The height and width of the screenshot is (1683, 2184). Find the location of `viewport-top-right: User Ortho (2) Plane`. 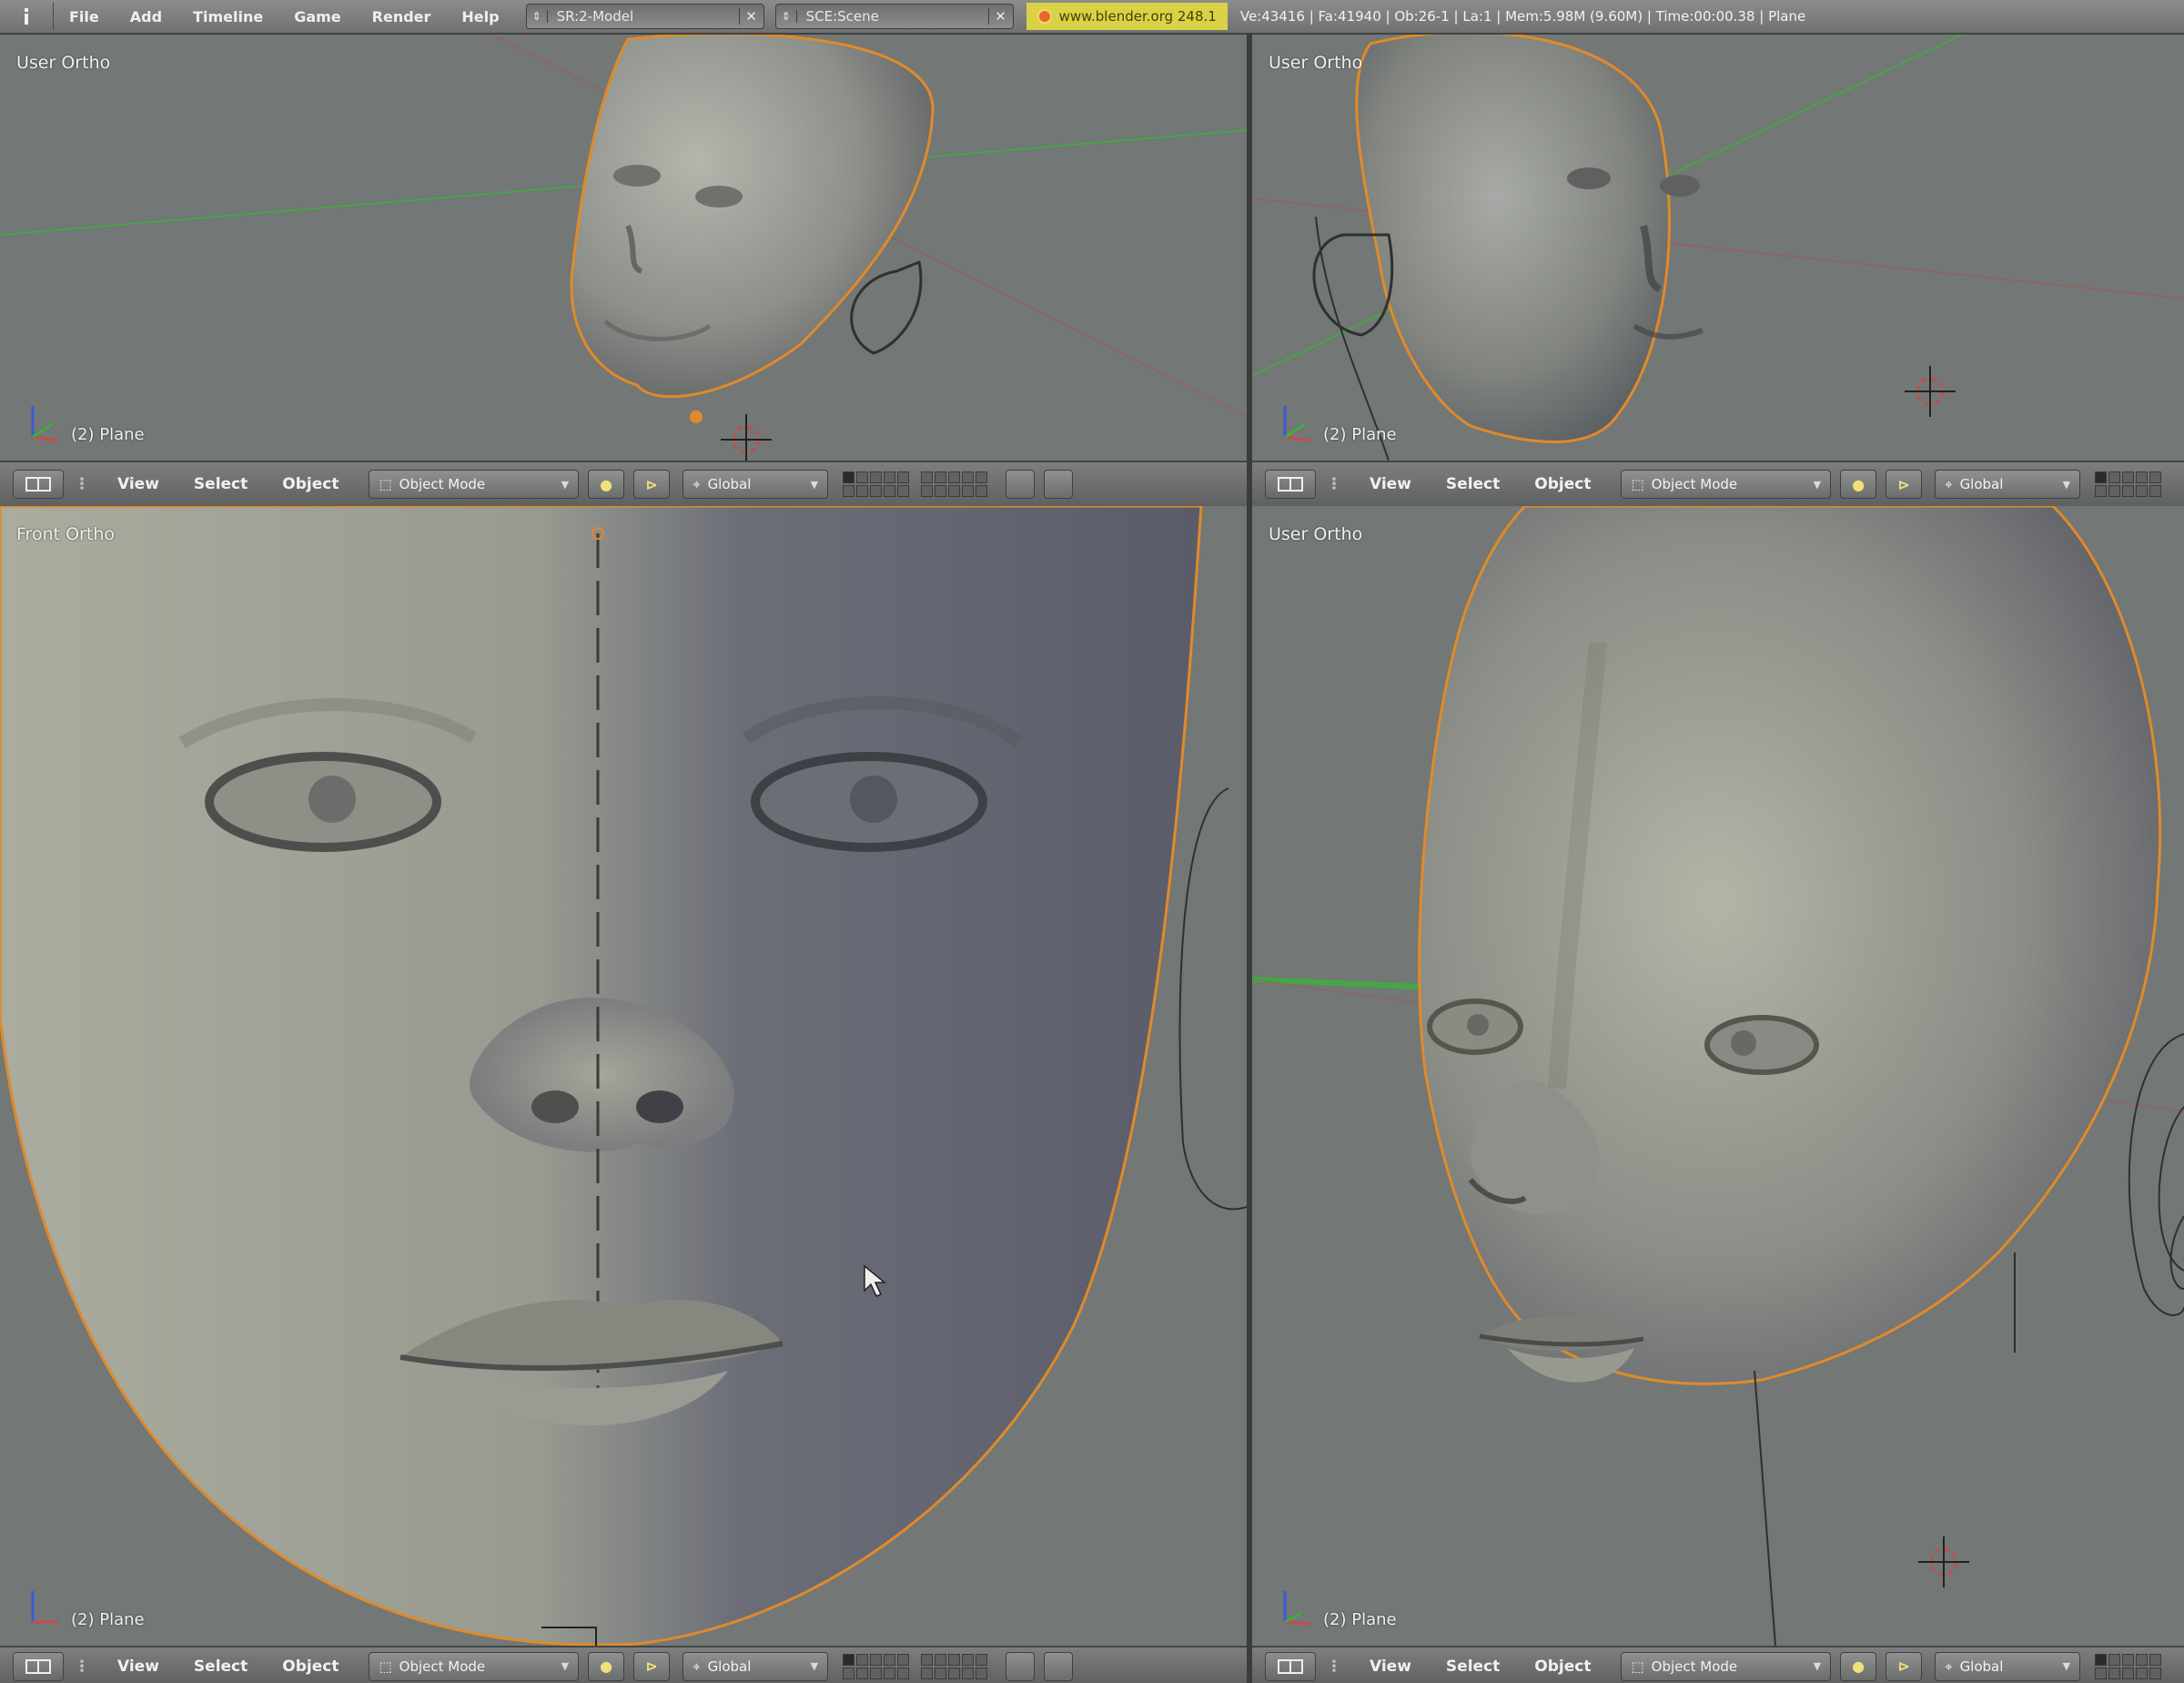

viewport-top-right: User Ortho (2) Plane is located at coordinates (1718, 248).